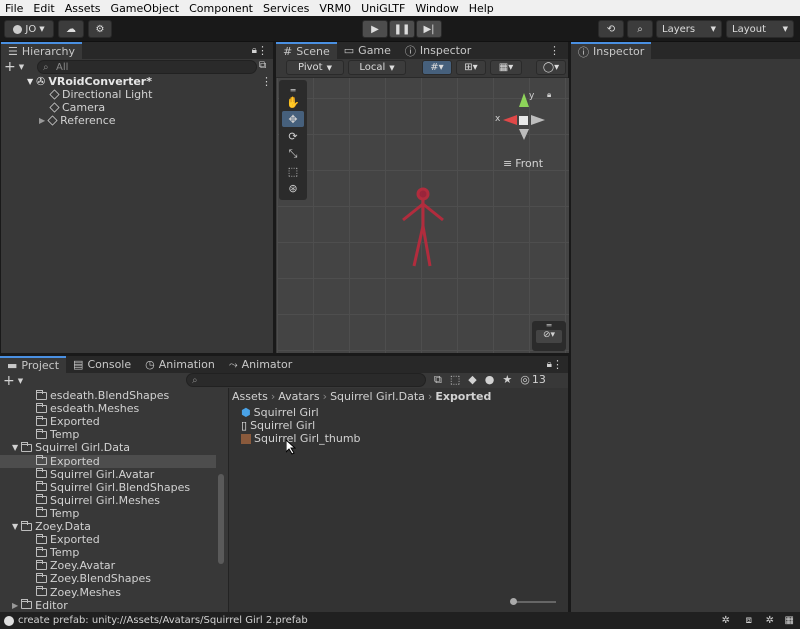  Describe the element at coordinates (770, 620) in the screenshot. I see `debug-icon: ✲` at that location.